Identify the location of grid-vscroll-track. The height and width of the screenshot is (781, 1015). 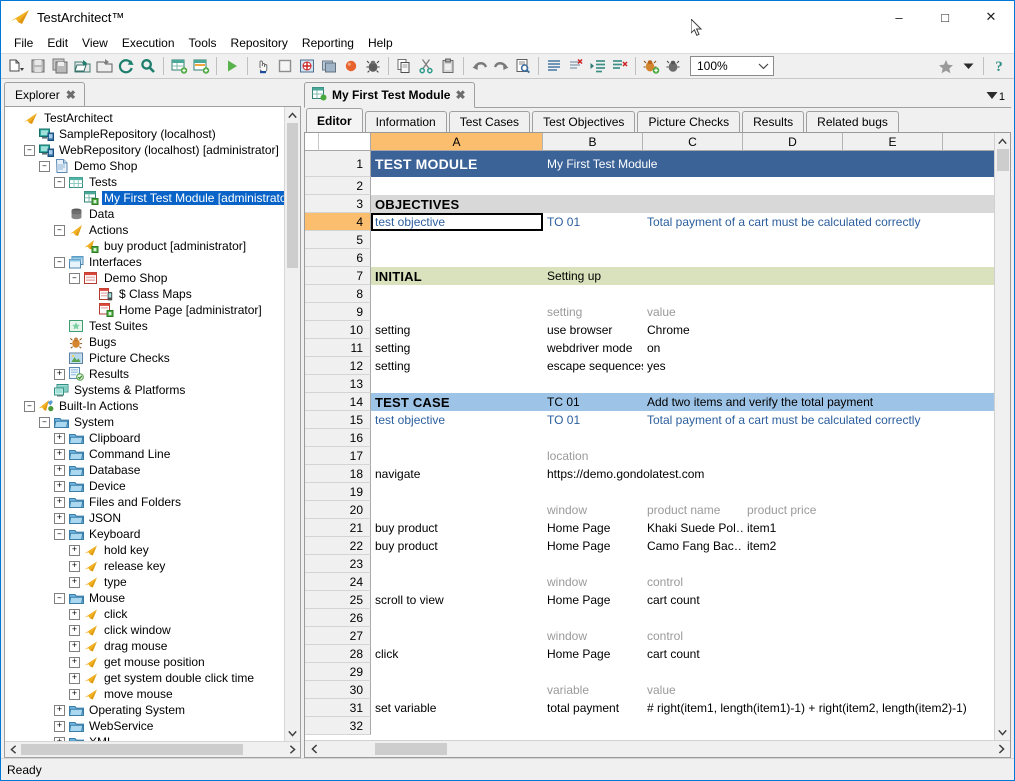
(1002, 436).